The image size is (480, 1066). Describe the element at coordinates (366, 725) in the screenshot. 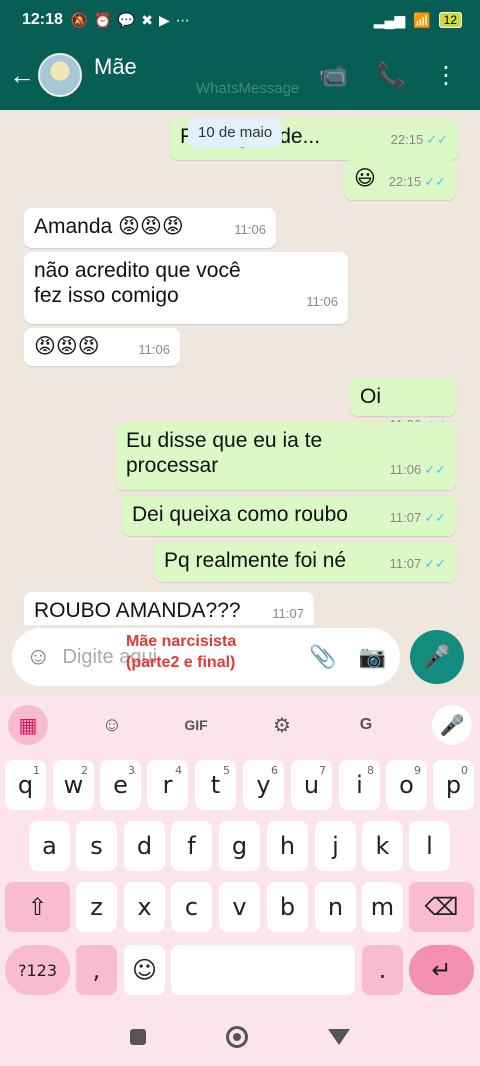

I see `translate-icon: G` at that location.